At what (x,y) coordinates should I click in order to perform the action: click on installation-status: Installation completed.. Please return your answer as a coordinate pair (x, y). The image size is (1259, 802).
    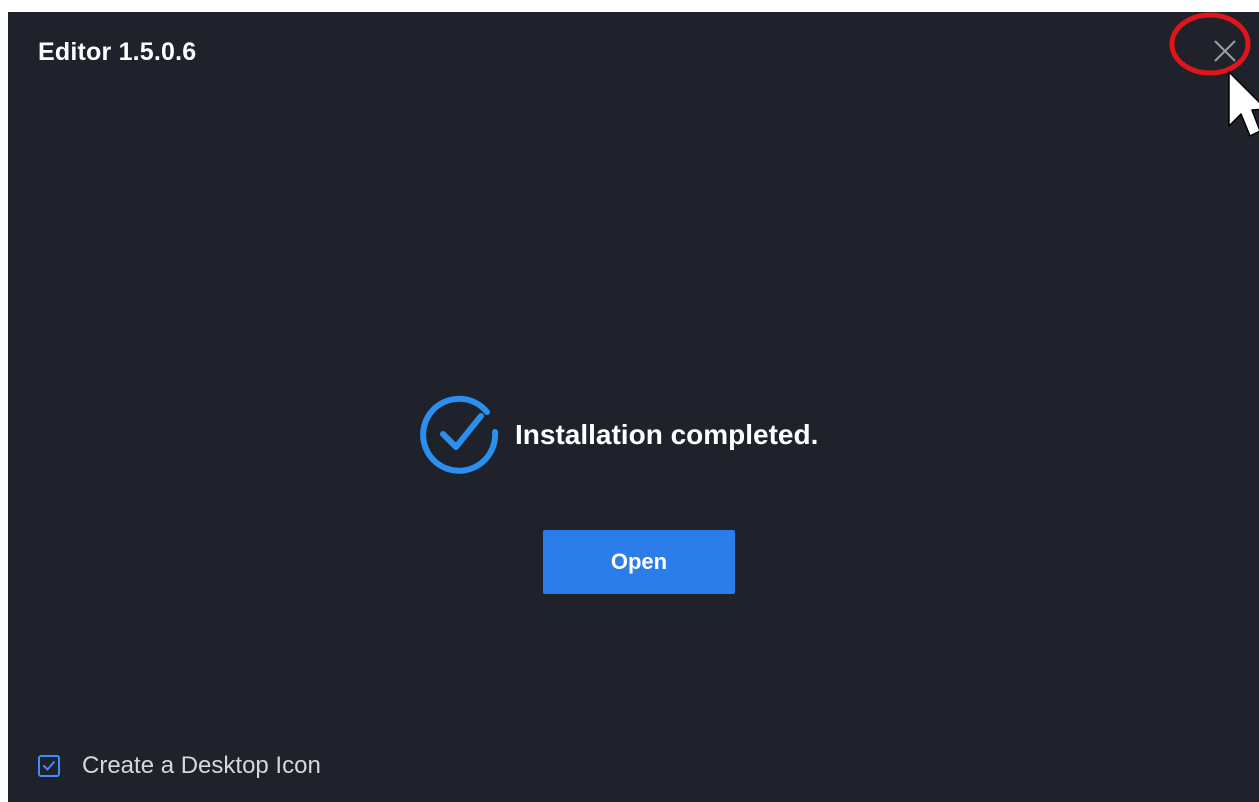
    Looking at the image, I should click on (616, 435).